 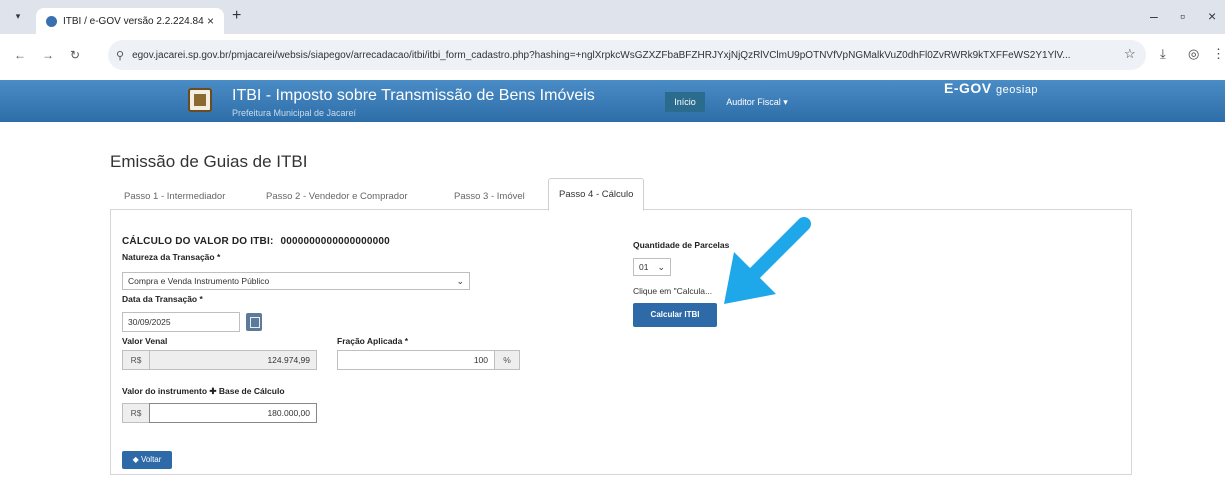 I want to click on fracao-input: 100, so click(x=416, y=360).